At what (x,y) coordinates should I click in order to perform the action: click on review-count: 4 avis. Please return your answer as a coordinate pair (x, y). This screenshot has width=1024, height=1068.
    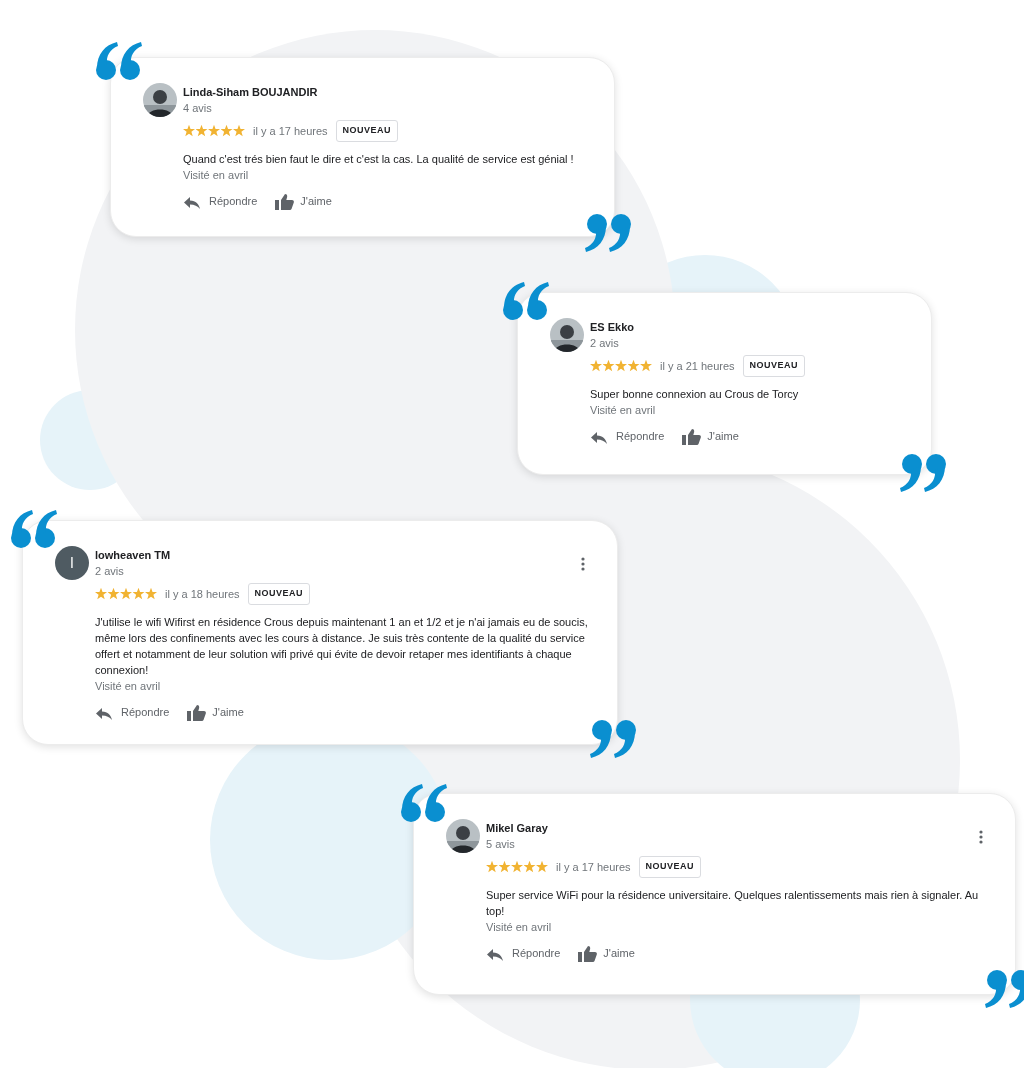
    Looking at the image, I should click on (198, 108).